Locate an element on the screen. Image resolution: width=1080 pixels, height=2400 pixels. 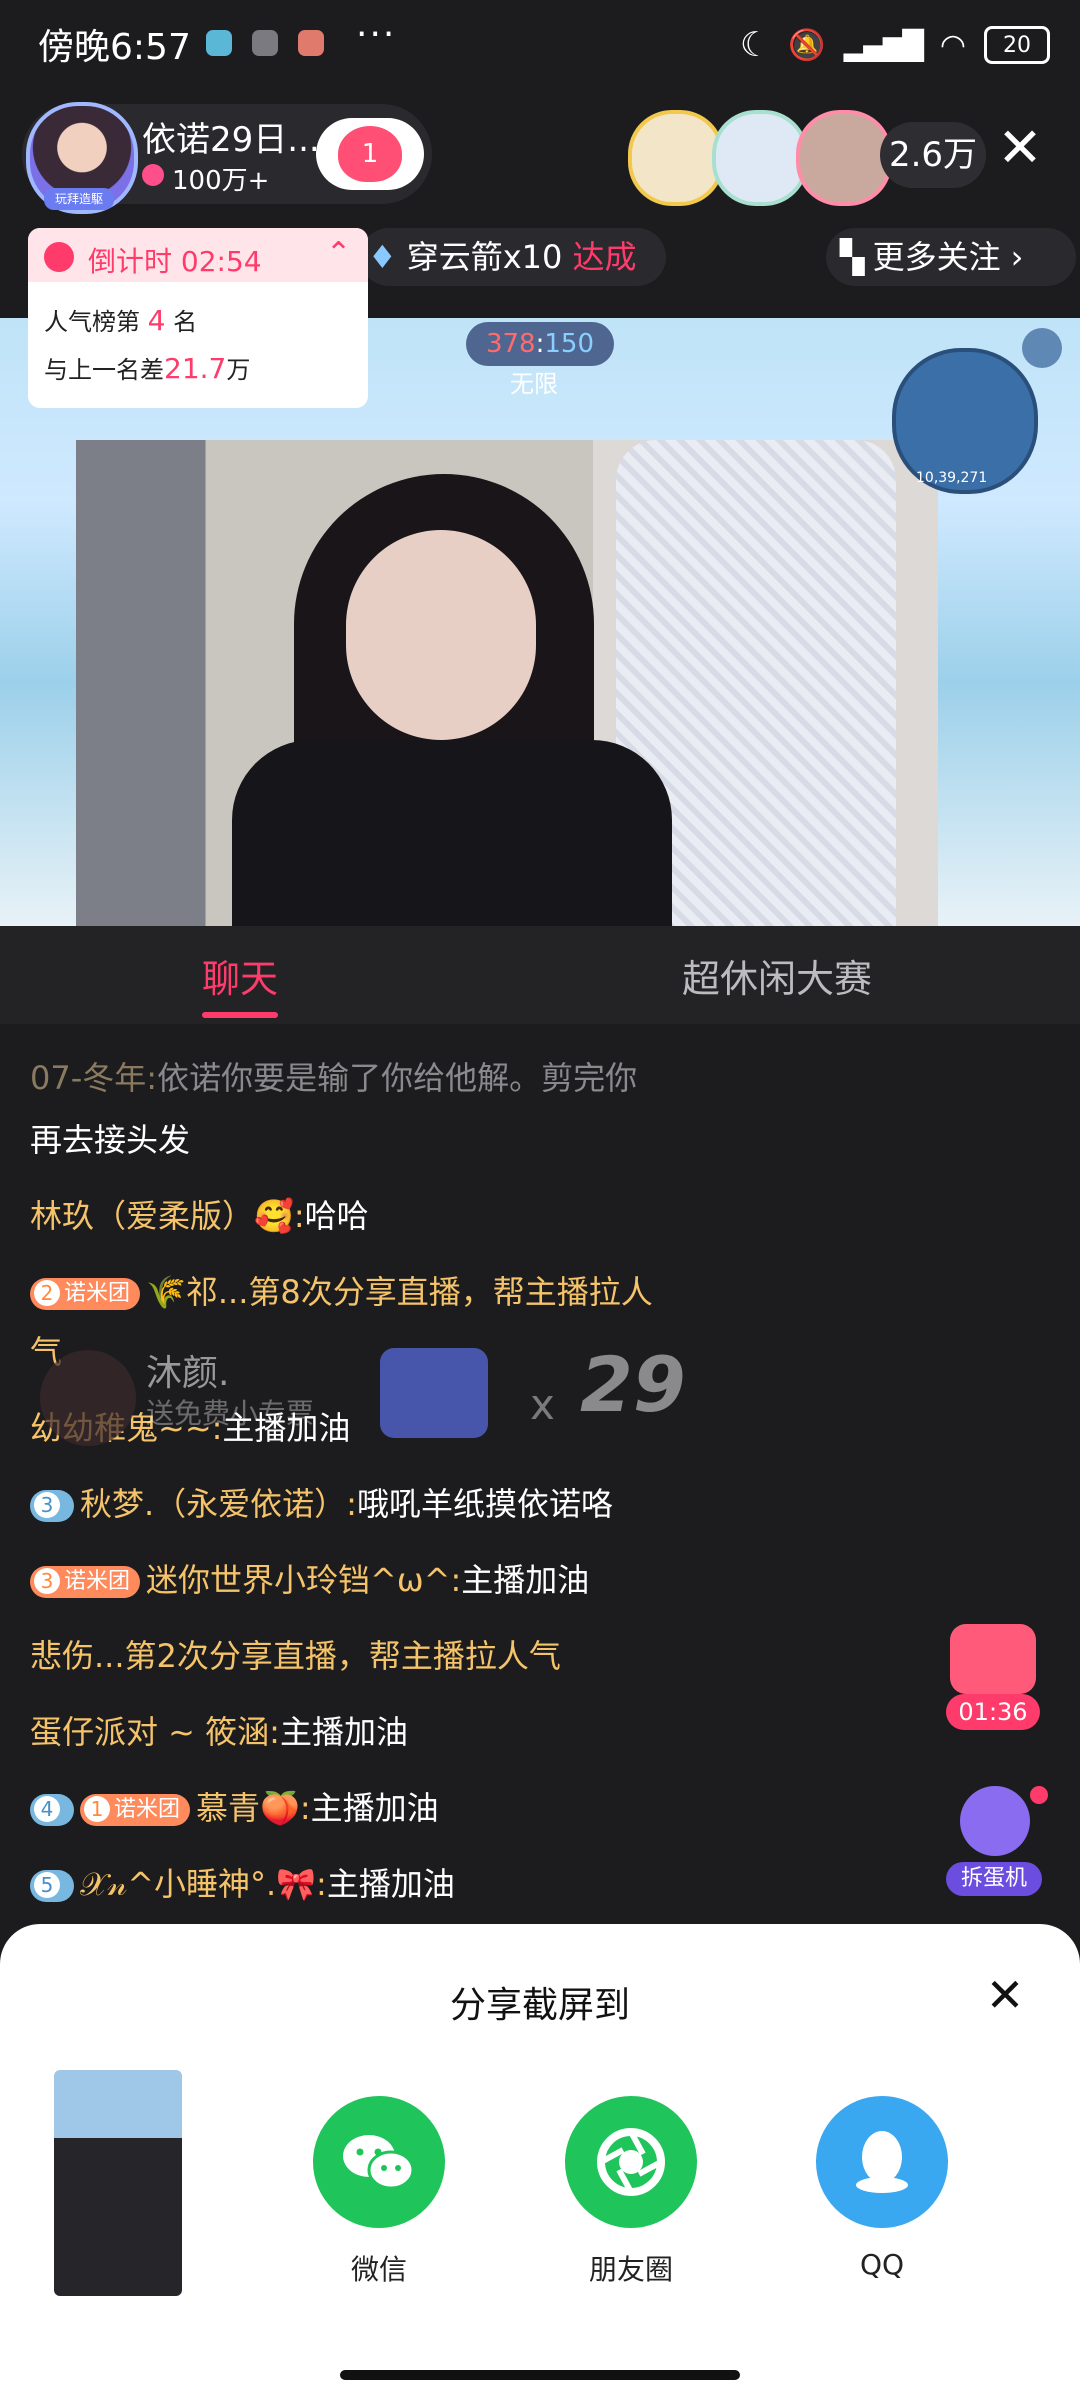
anchor-followers: 100万+ is located at coordinates (221, 181).